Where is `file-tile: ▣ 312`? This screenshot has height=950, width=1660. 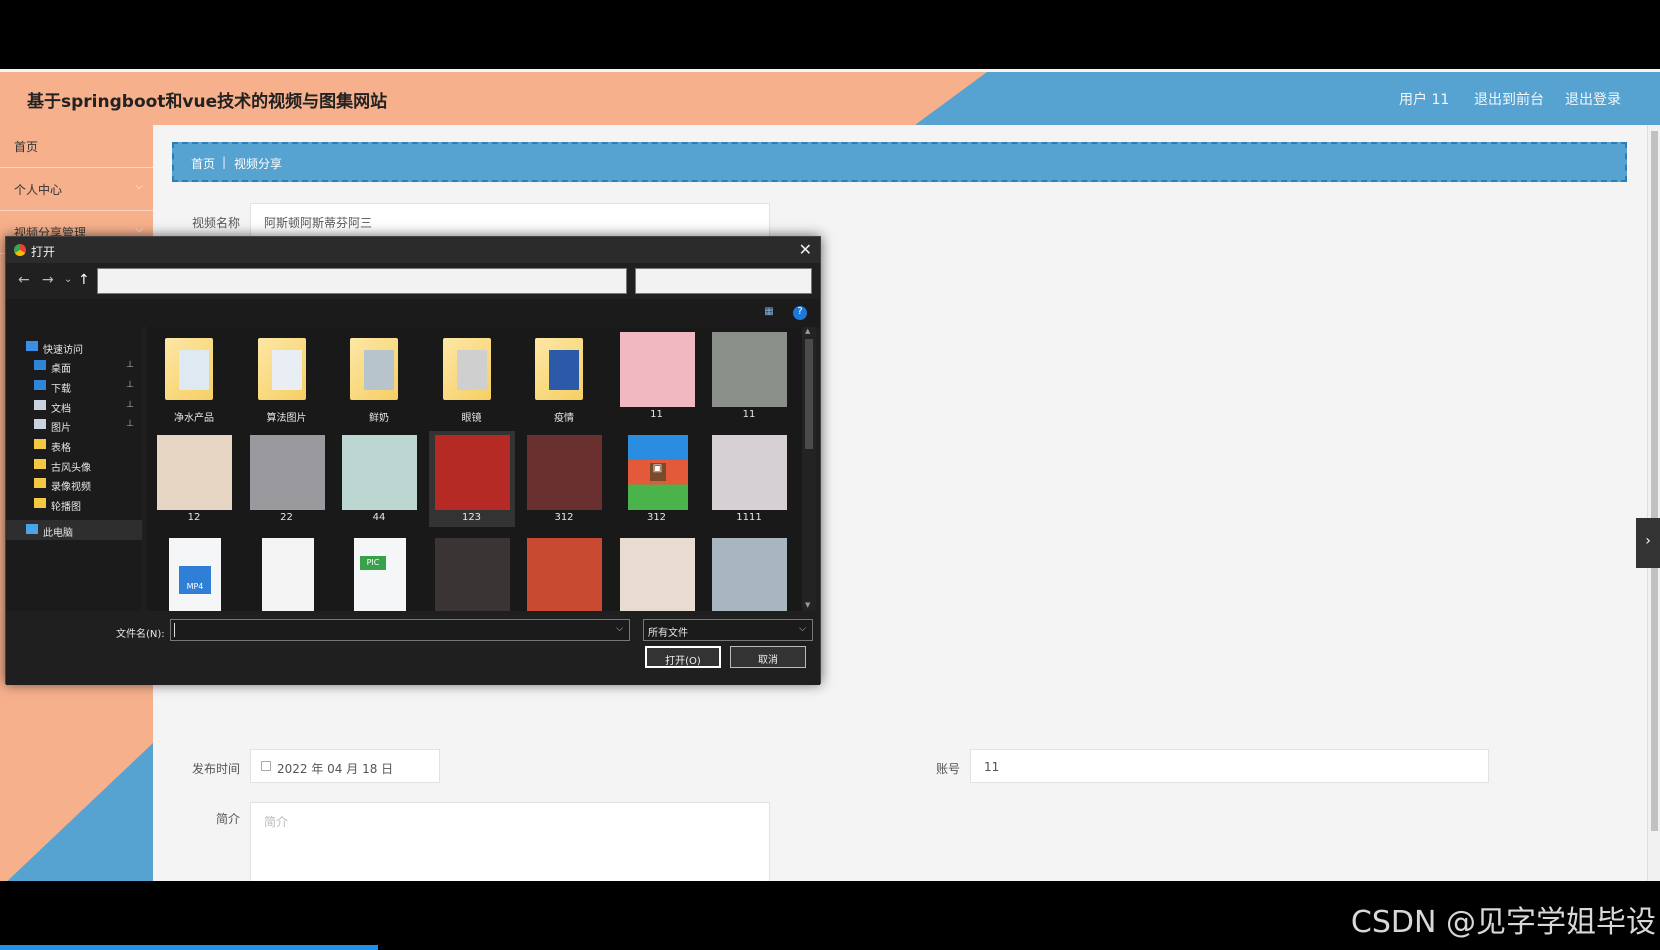
file-tile: ▣ 312 is located at coordinates (657, 479).